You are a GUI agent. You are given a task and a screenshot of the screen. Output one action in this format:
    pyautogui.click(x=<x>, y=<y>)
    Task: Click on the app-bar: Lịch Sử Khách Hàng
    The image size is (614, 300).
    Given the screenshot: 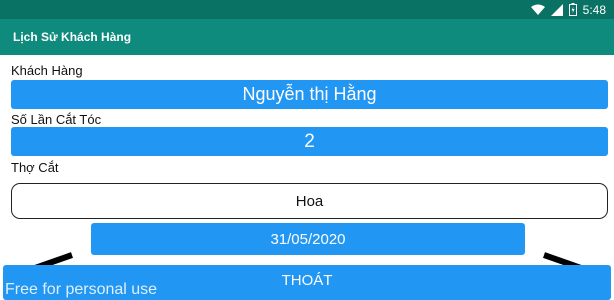 What is the action you would take?
    pyautogui.click(x=307, y=37)
    